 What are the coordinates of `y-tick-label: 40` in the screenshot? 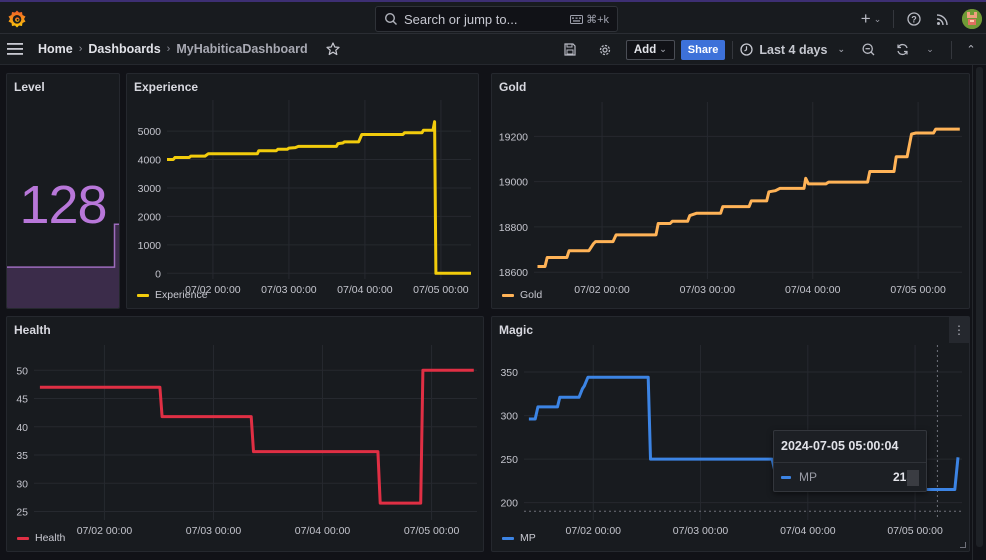 It's located at (22, 428).